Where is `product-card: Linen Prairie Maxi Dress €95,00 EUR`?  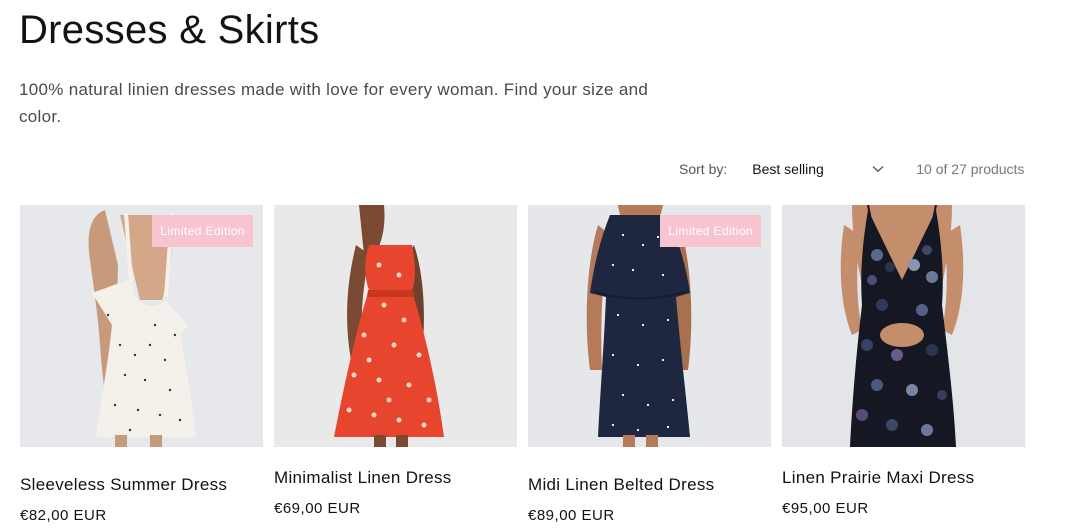
product-card: Linen Prairie Maxi Dress €95,00 EUR is located at coordinates (903, 361).